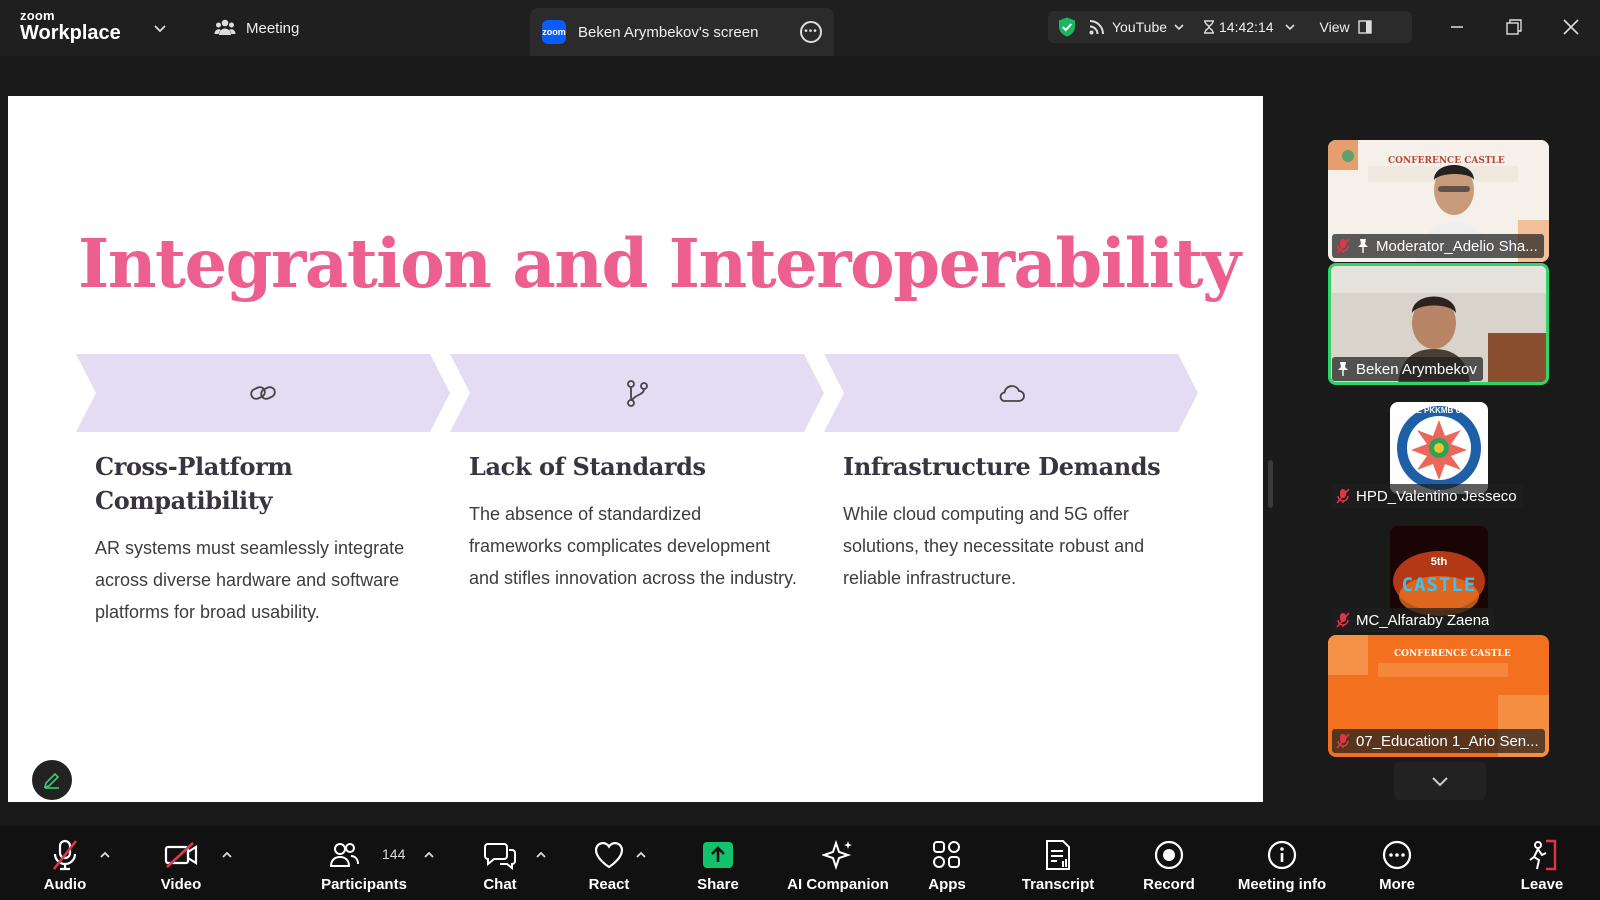  I want to click on participant-label: HPD_Valentino Jesseco, so click(1427, 496).